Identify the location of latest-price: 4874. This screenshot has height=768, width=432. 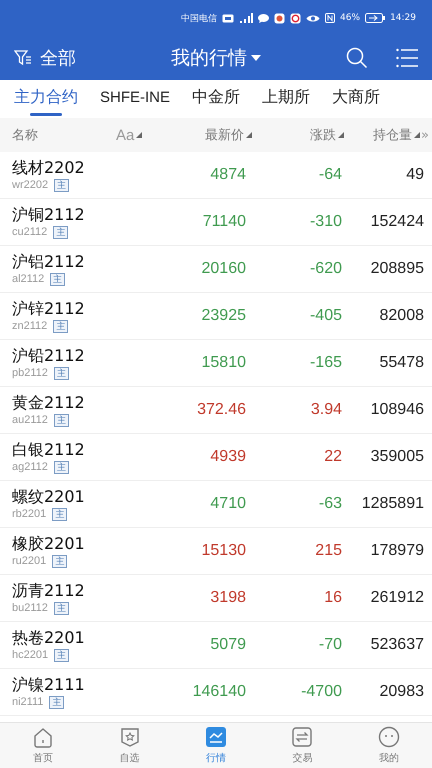
(227, 175).